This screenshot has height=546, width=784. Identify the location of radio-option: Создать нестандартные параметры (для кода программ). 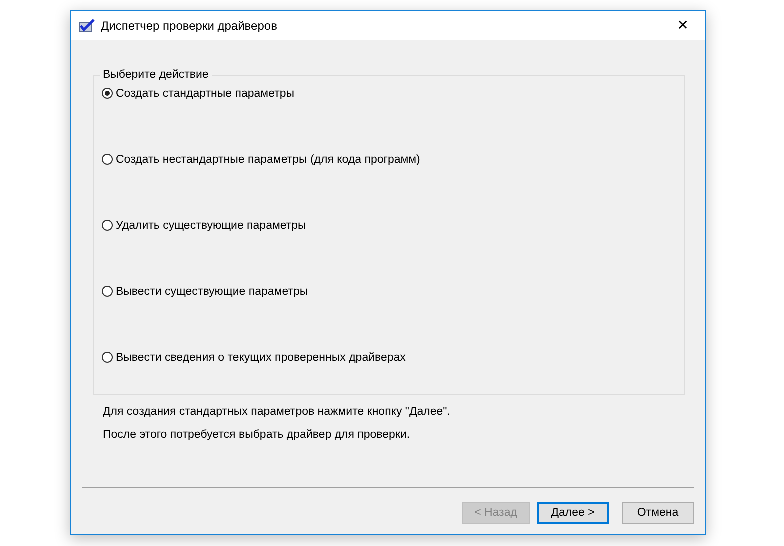
(389, 159).